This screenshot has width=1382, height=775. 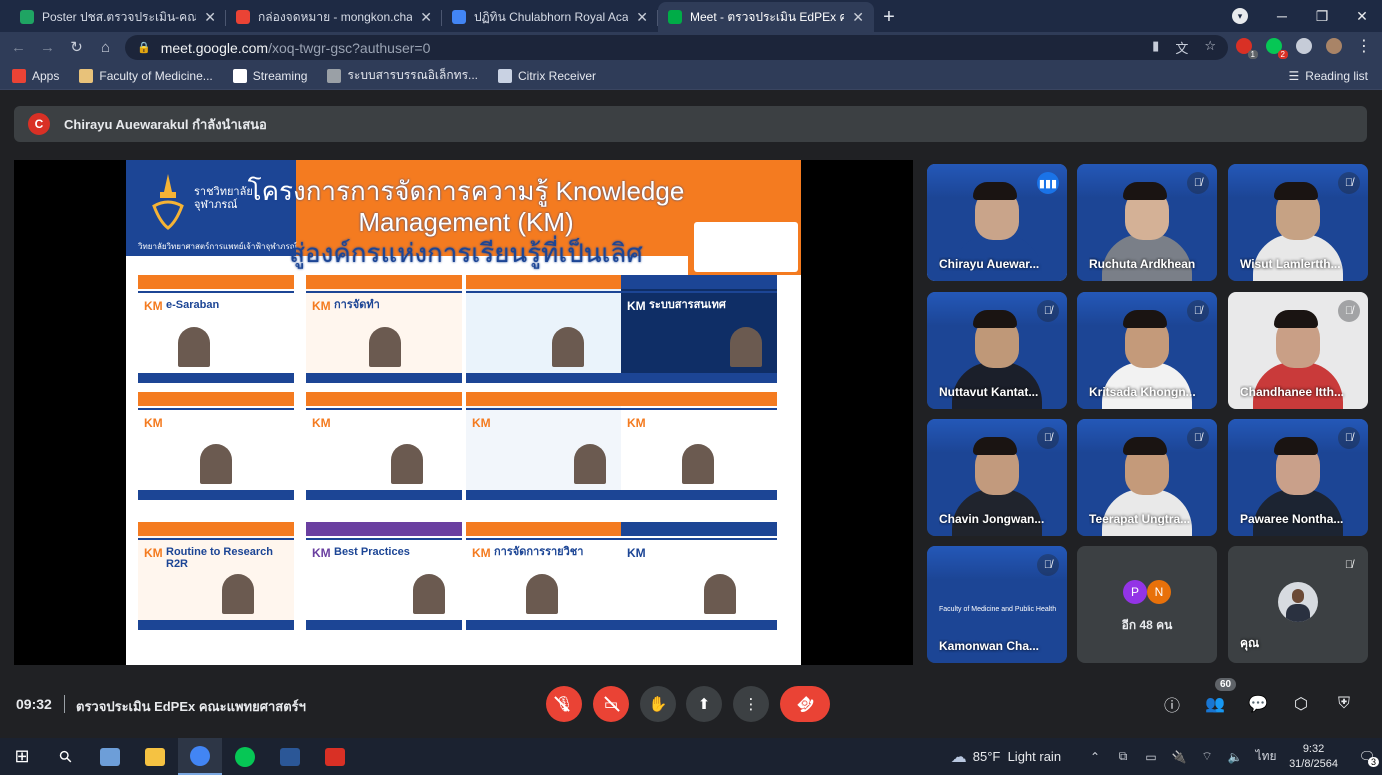 What do you see at coordinates (1364, 46) in the screenshot?
I see `browser-menu-icon: ⋮` at bounding box center [1364, 46].